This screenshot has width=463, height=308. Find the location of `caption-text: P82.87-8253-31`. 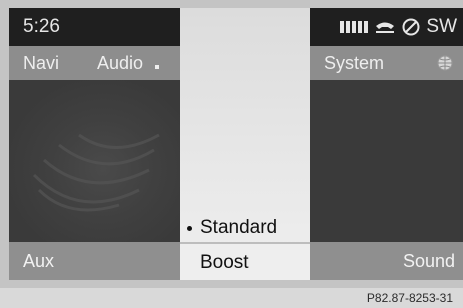

caption-text: P82.87-8253-31 is located at coordinates (409, 298).